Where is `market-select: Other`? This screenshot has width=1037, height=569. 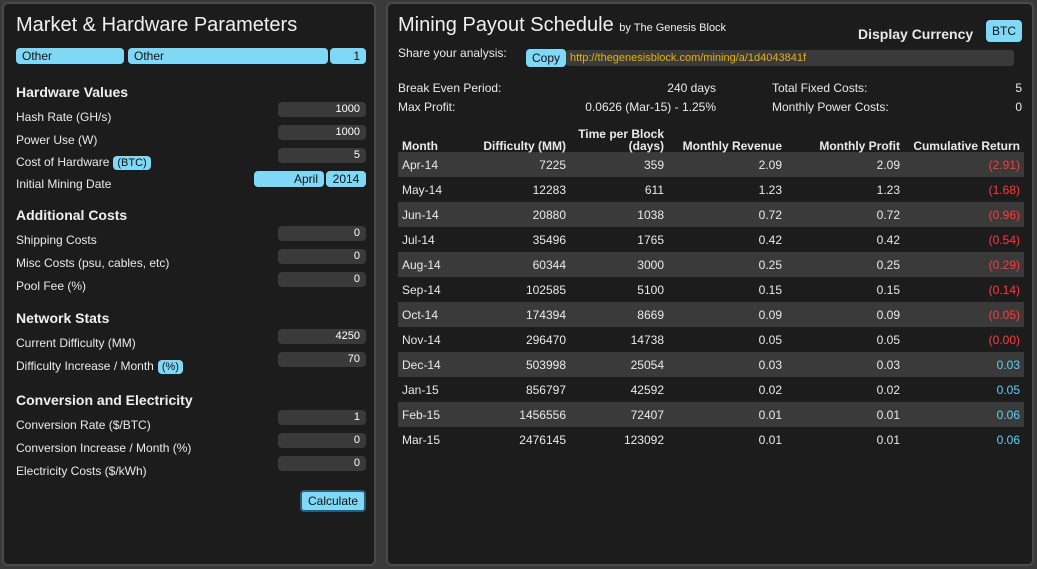
market-select: Other is located at coordinates (70, 56).